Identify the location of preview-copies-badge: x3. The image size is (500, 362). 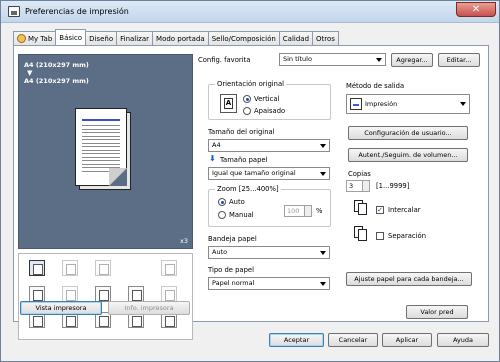
(184, 241).